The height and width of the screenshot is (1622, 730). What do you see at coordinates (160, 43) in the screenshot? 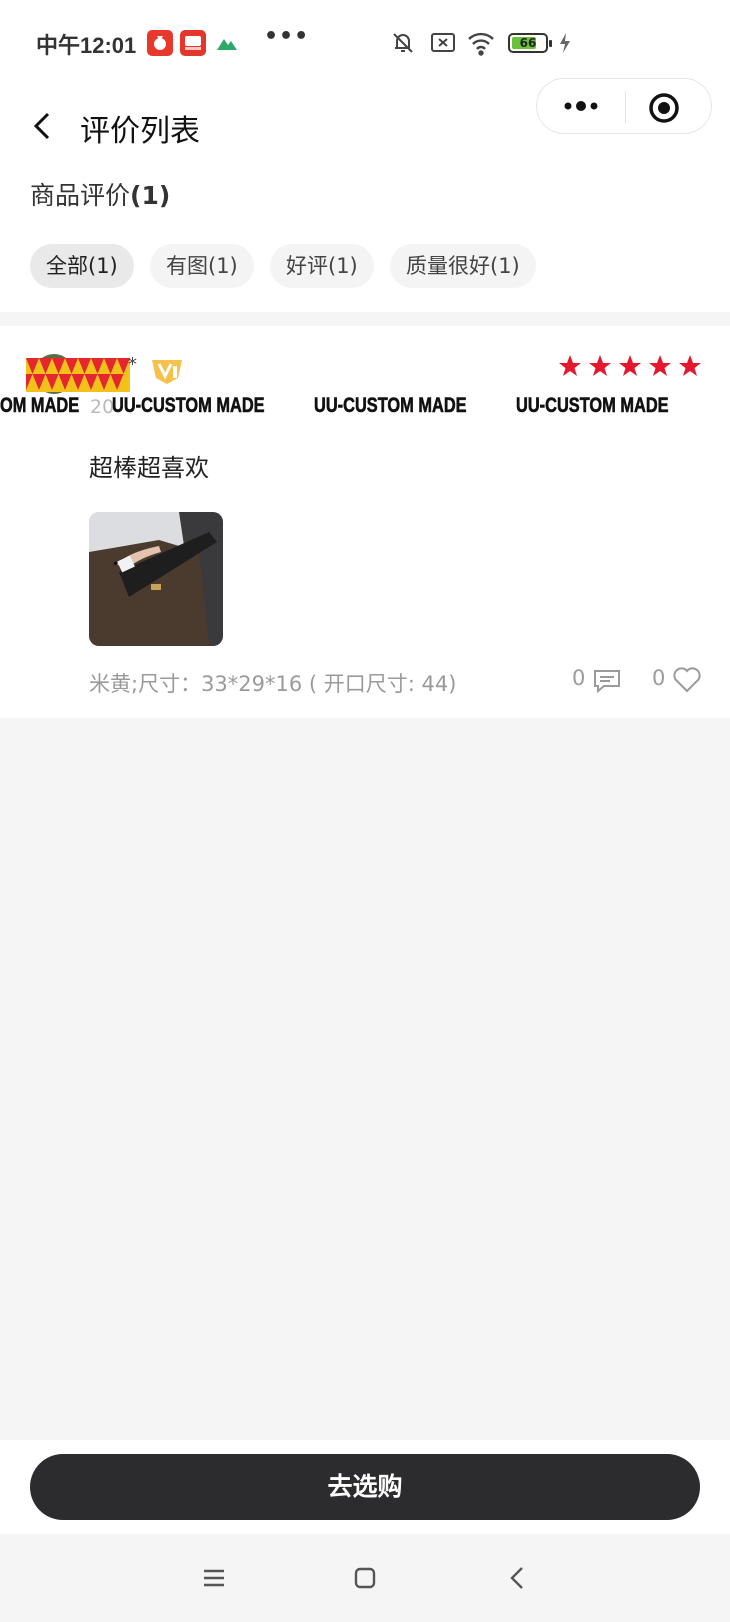
I see `notification-app-icon` at bounding box center [160, 43].